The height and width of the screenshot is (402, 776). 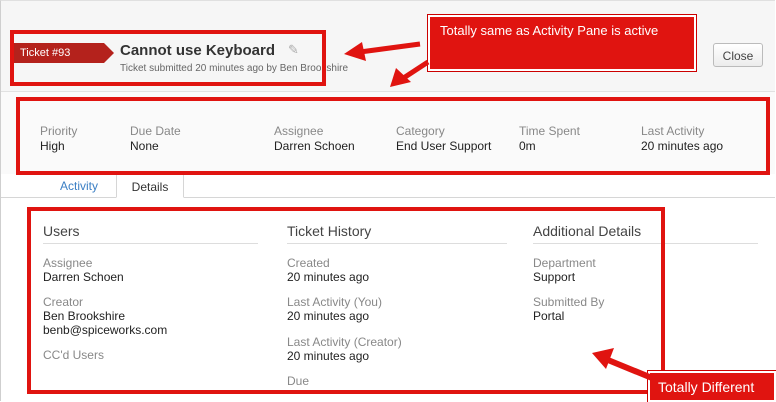 What do you see at coordinates (410, 73) in the screenshot?
I see `annotation-arrow-down-left` at bounding box center [410, 73].